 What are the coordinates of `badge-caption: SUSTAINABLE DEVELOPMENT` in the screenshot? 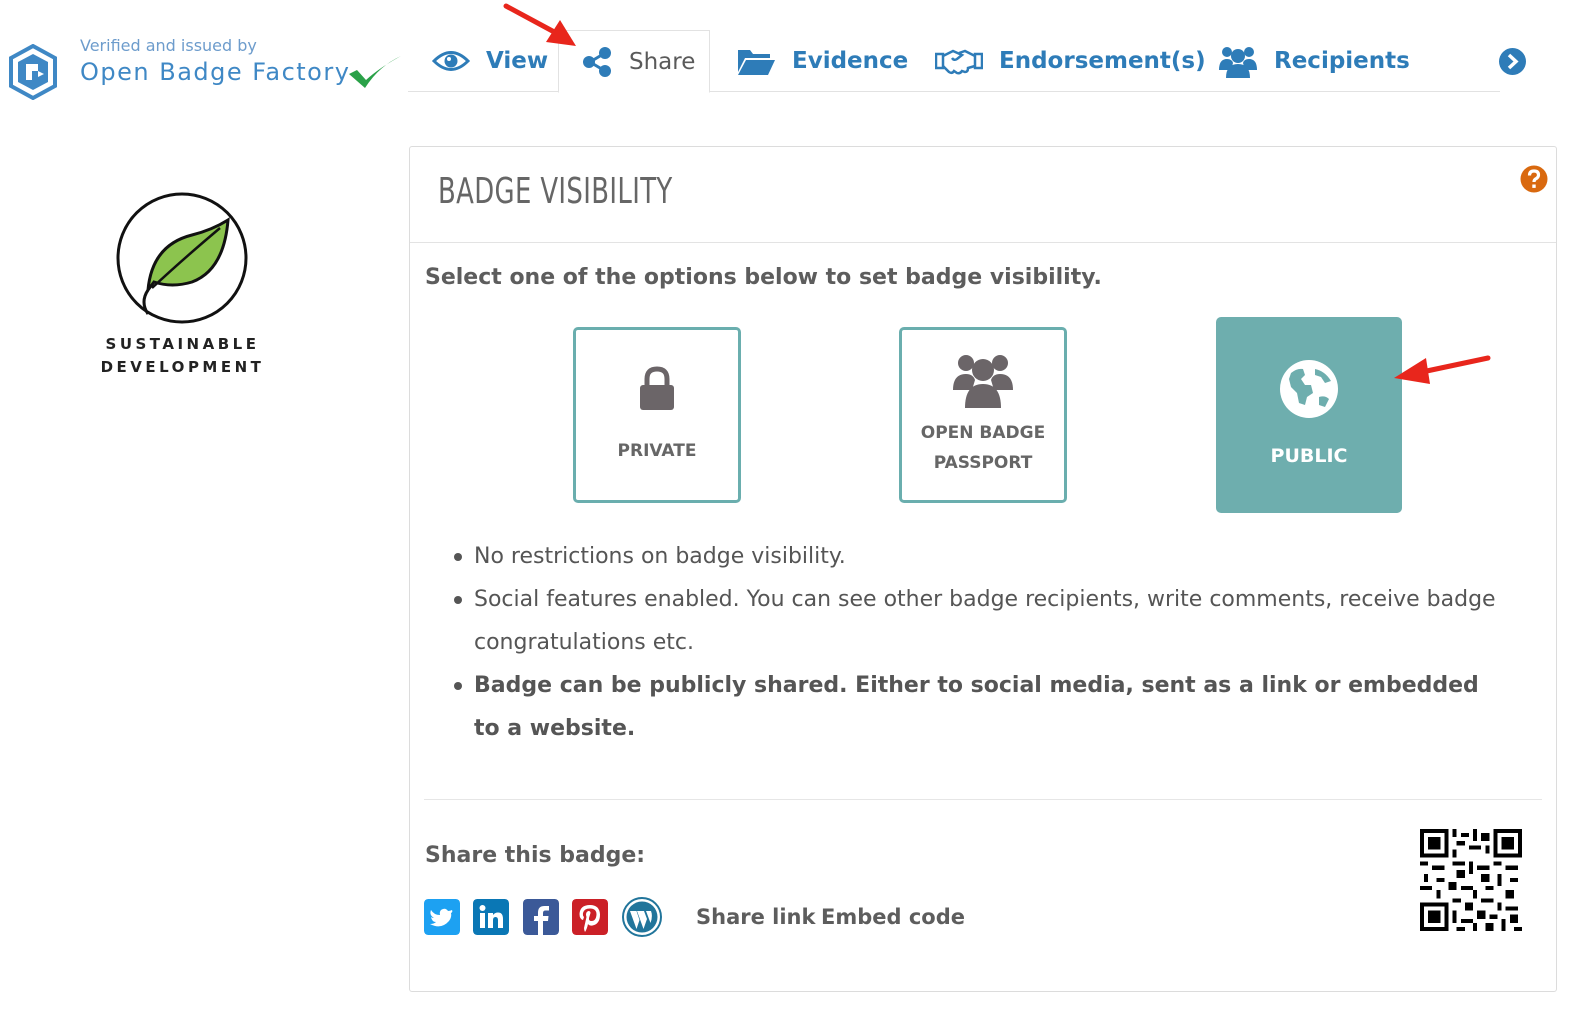 It's located at (182, 356).